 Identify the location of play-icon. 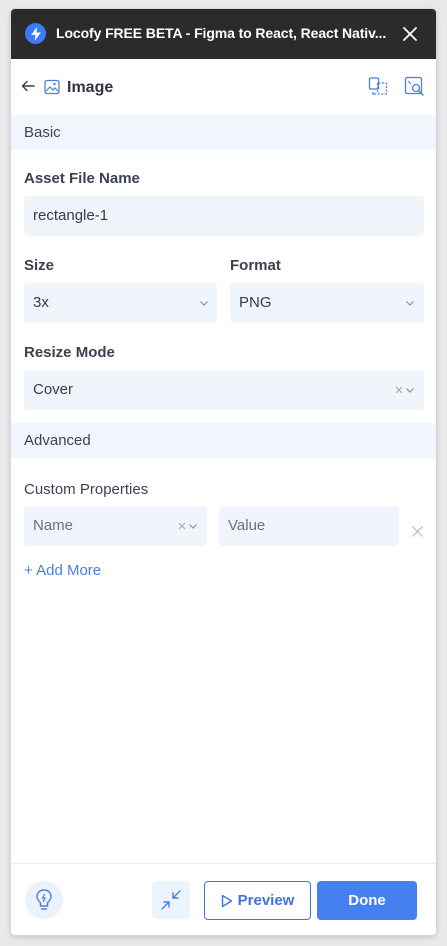
(226, 900).